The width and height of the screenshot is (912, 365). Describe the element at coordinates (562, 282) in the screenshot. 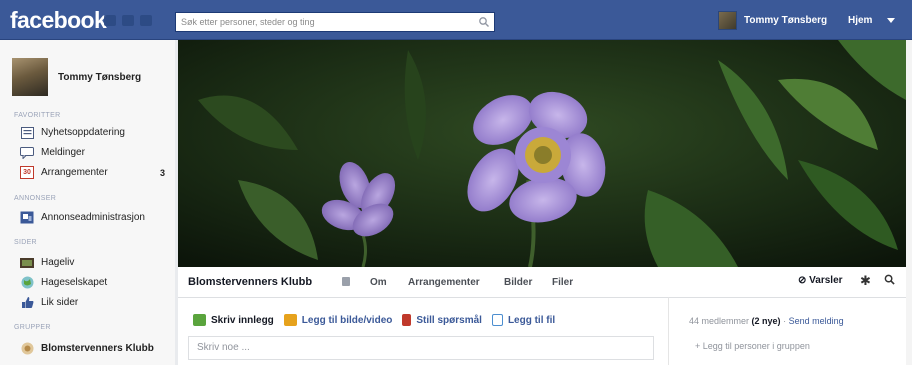

I see `tab-files: Filer` at that location.